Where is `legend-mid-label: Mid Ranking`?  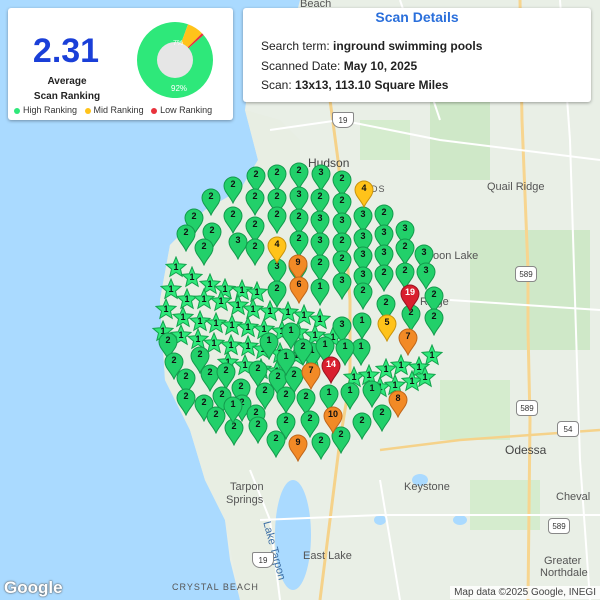
legend-mid-label: Mid Ranking is located at coordinates (118, 110).